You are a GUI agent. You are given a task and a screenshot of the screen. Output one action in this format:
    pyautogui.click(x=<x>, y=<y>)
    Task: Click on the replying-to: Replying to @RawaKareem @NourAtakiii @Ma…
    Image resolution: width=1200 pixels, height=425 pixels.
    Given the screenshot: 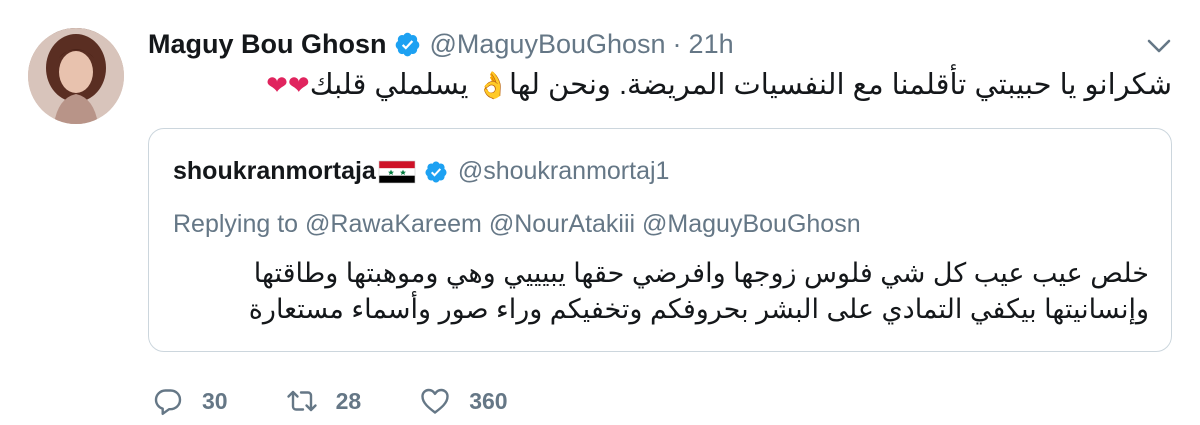 What is the action you would take?
    pyautogui.click(x=517, y=224)
    